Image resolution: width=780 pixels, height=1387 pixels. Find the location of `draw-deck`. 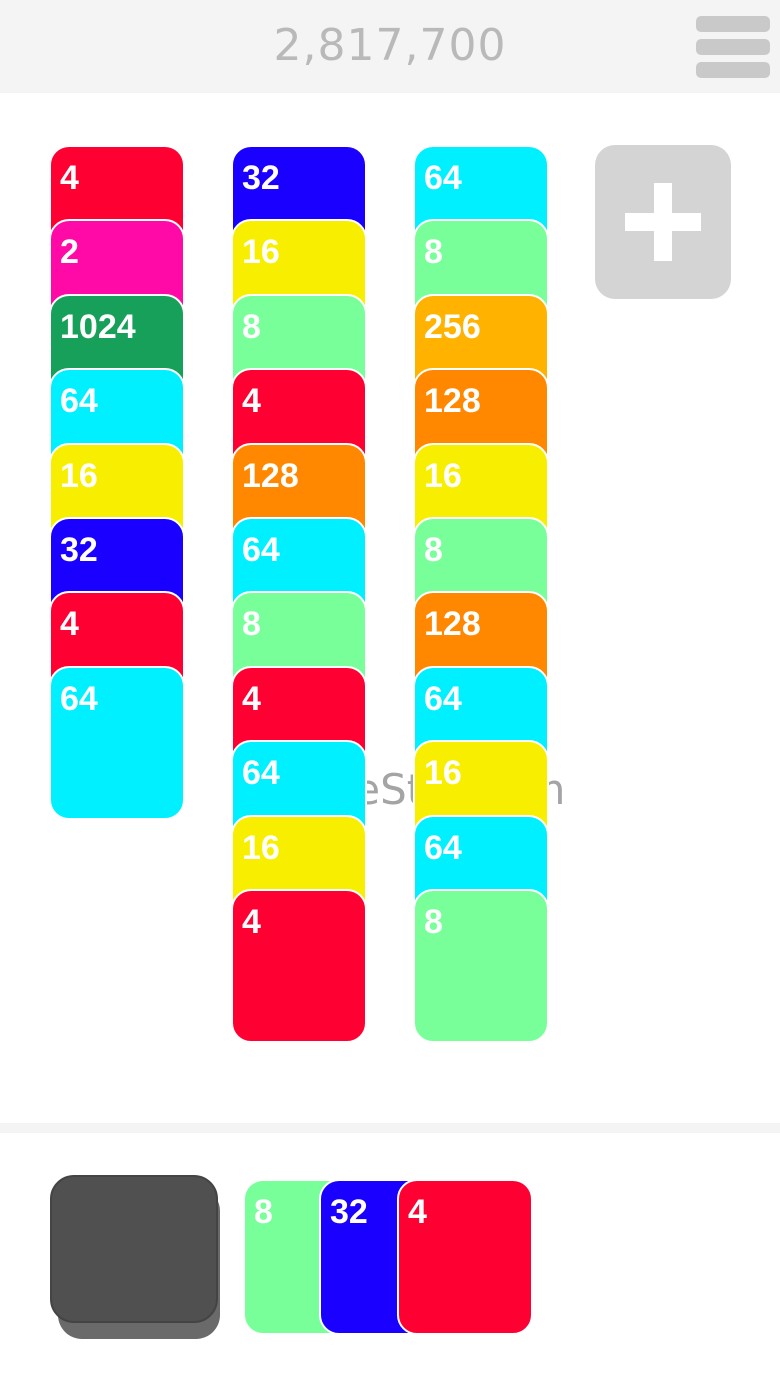

draw-deck is located at coordinates (136, 1258).